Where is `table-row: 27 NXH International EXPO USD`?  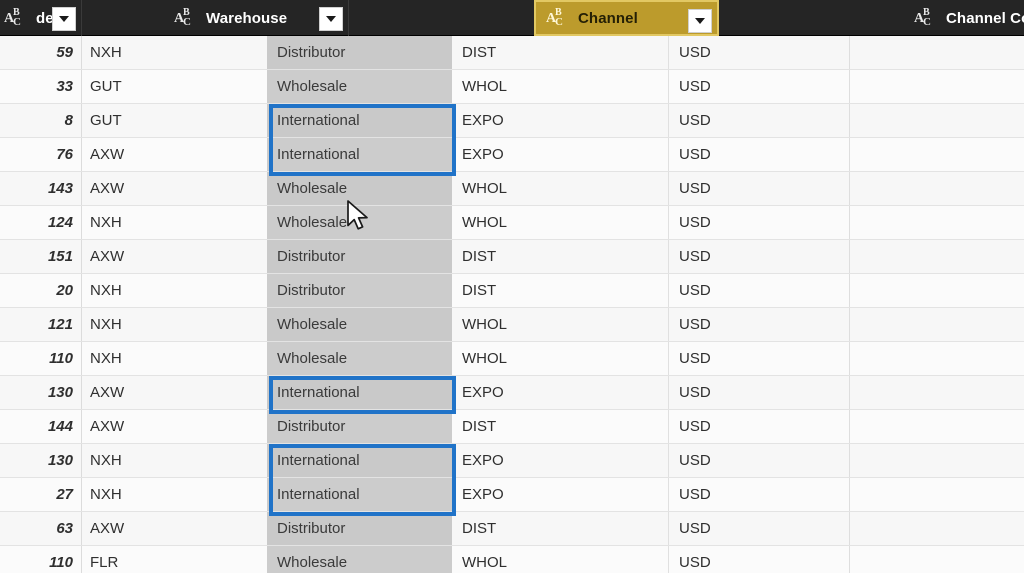 table-row: 27 NXH International EXPO USD is located at coordinates (512, 495).